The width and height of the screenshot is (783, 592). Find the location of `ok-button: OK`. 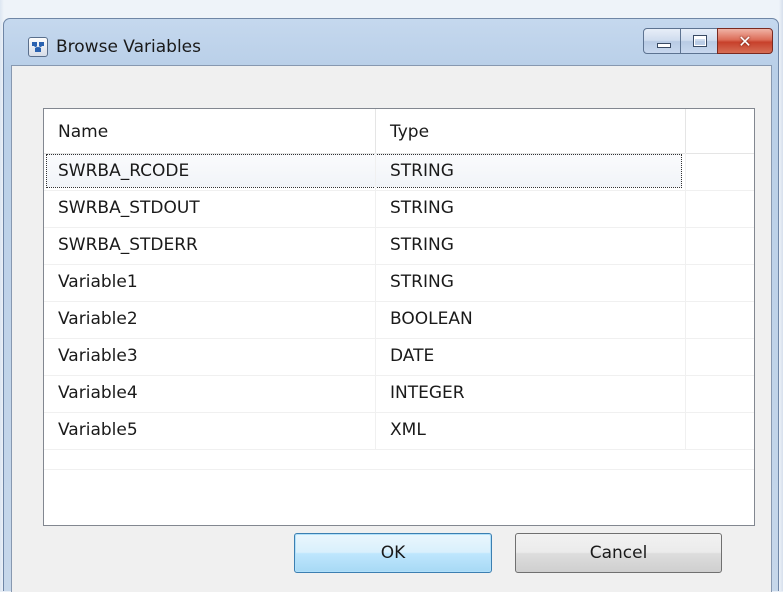

ok-button: OK is located at coordinates (393, 553).